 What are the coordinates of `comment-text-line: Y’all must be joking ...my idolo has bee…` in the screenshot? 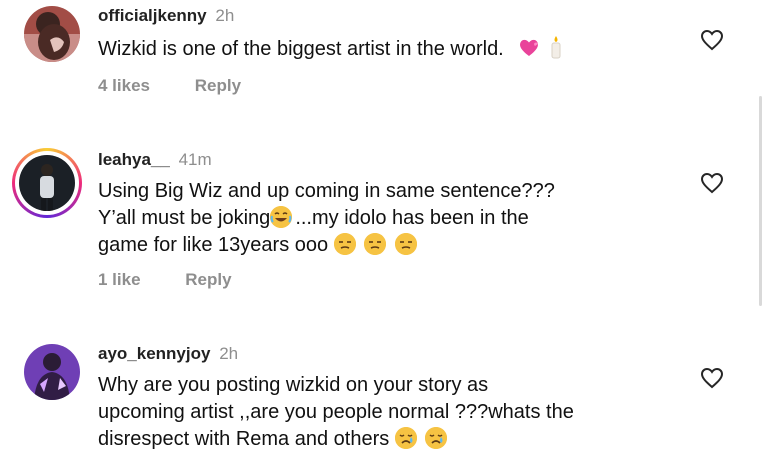 It's located at (313, 217).